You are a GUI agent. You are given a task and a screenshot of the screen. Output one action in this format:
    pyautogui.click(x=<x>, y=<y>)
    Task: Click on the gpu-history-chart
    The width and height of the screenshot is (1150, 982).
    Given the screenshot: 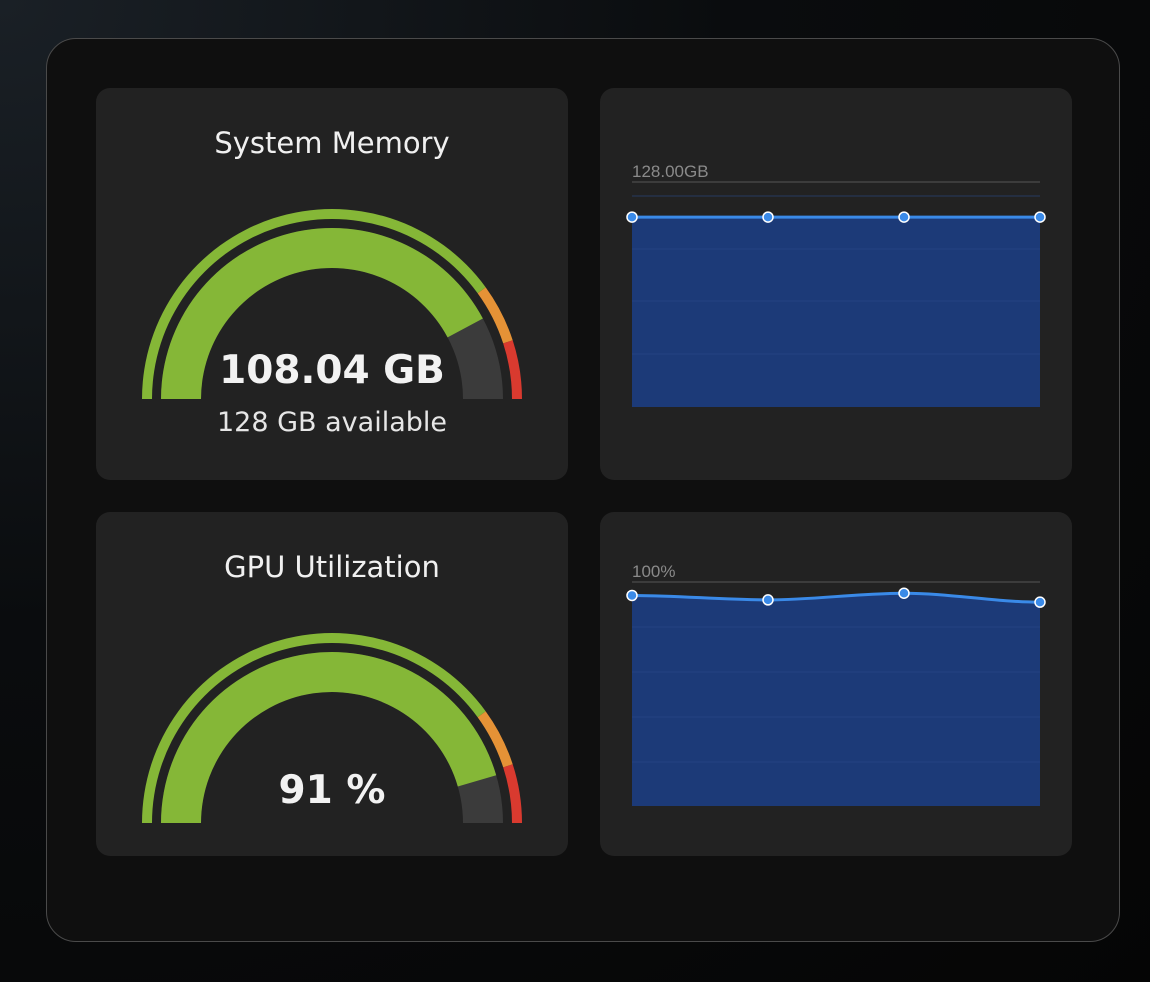 What is the action you would take?
    pyautogui.click(x=836, y=693)
    